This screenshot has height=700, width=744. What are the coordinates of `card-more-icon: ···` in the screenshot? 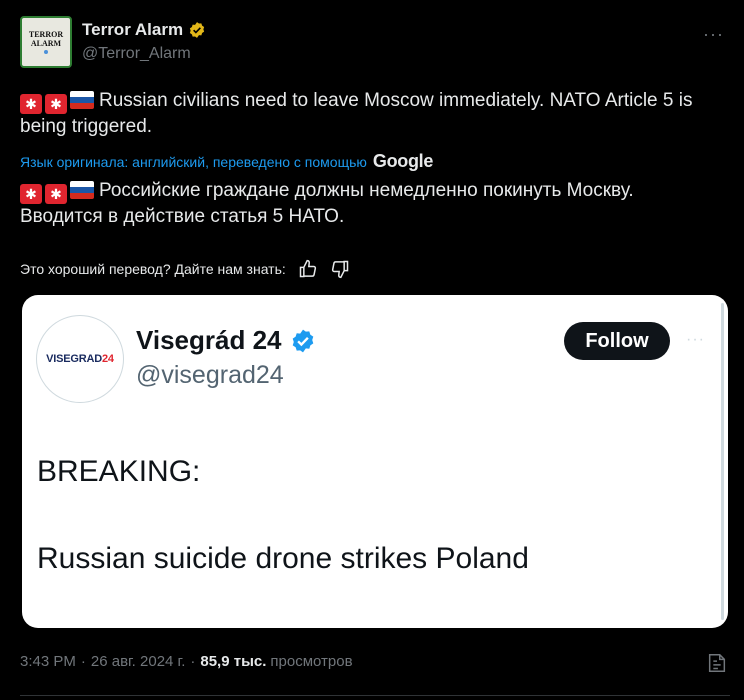 It's located at (695, 339).